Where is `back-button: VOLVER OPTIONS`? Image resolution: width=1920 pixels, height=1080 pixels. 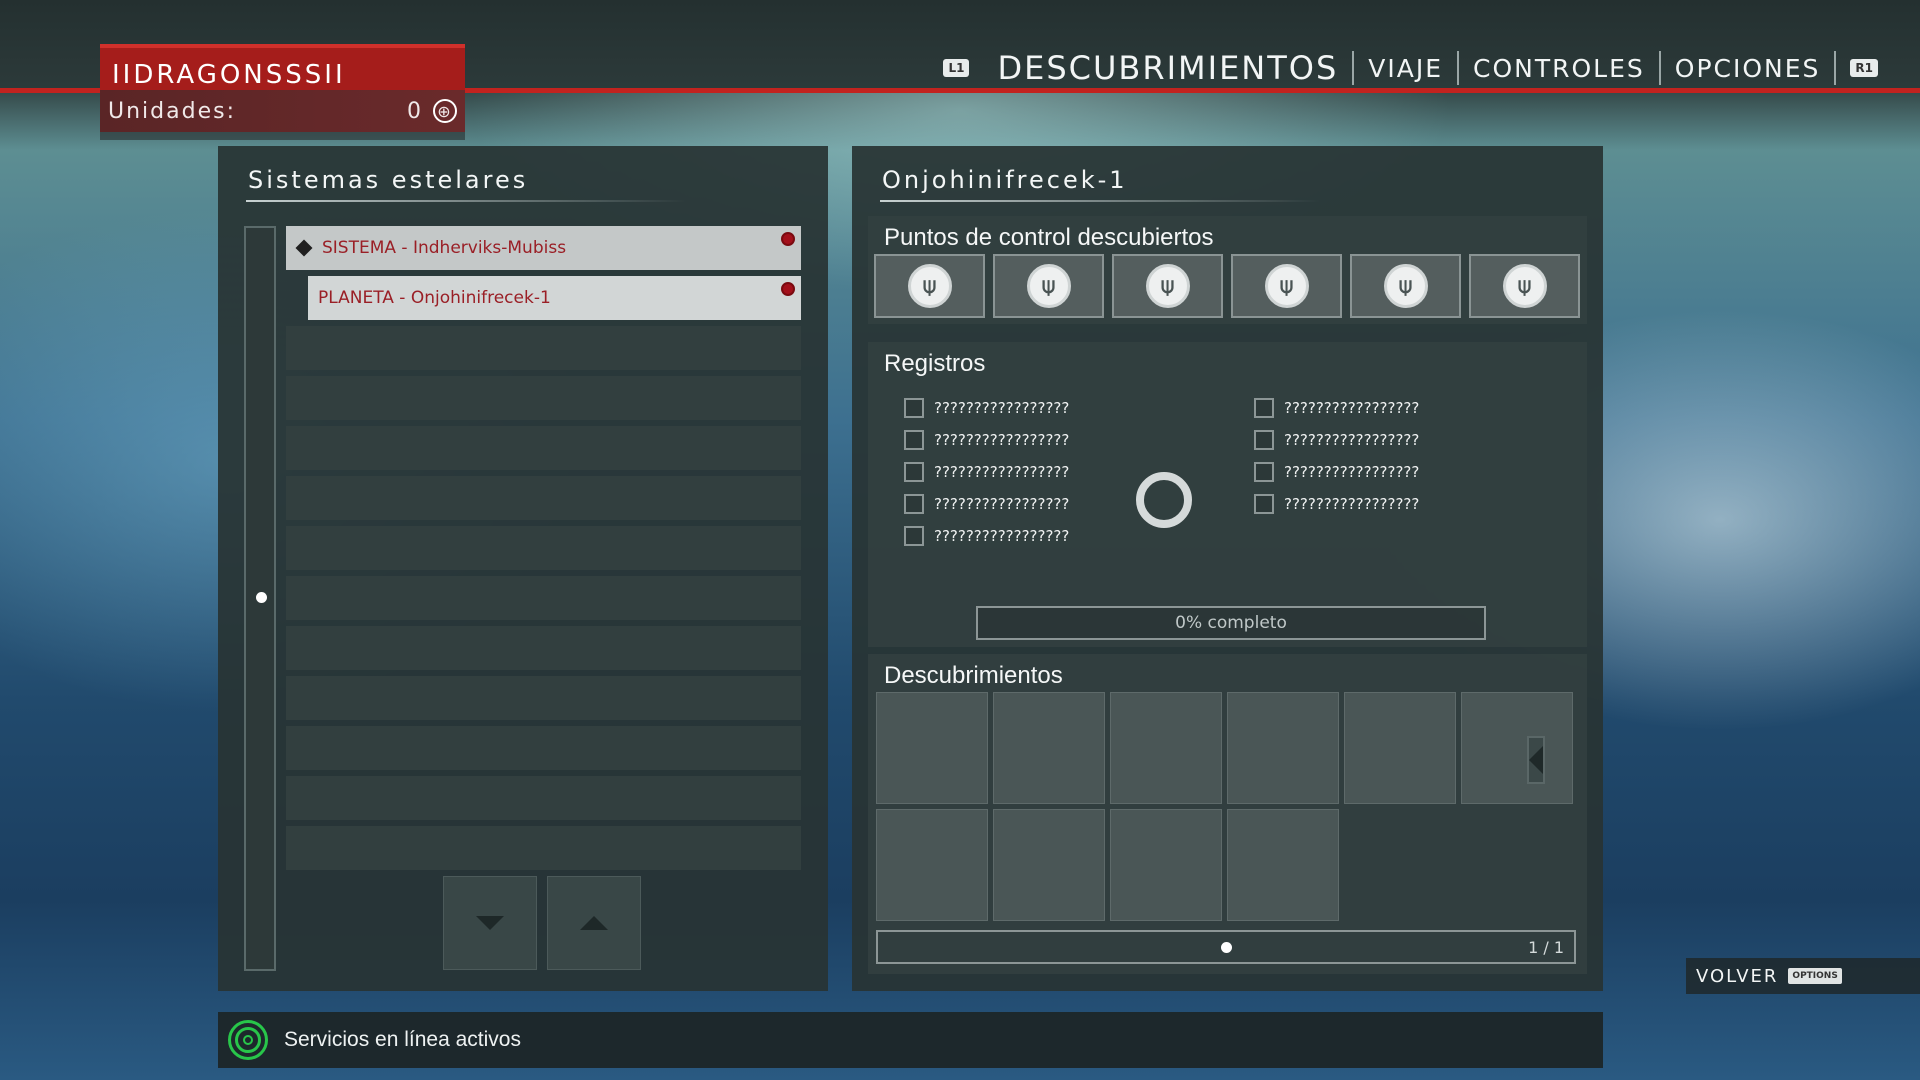 back-button: VOLVER OPTIONS is located at coordinates (1803, 976).